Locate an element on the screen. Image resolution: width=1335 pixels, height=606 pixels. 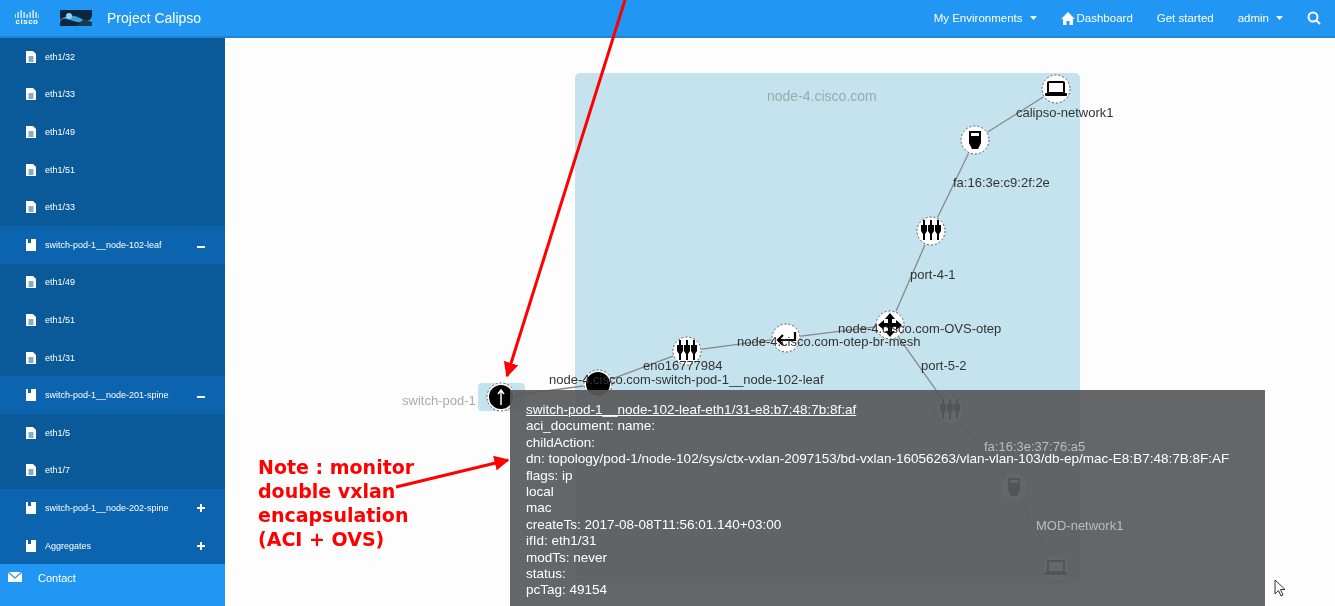
tooltip-line: childAction: is located at coordinates (561, 443).